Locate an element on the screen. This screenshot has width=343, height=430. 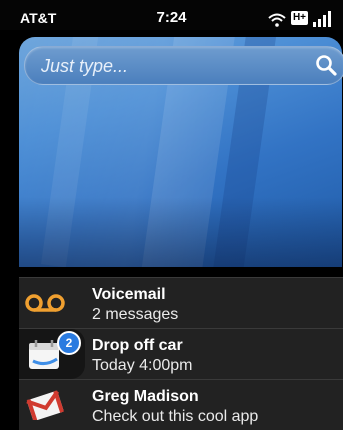
status-icons: H+ is located at coordinates (300, 17).